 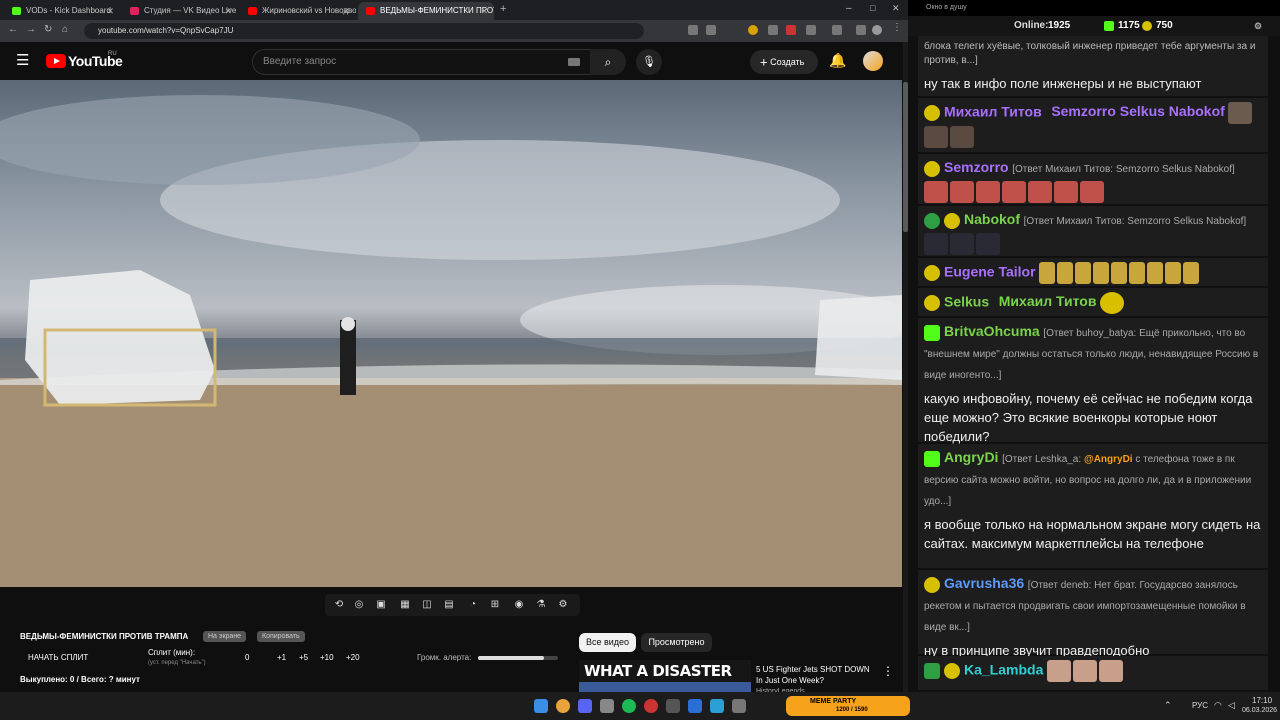 What do you see at coordinates (426, 11) in the screenshot?
I see `browser-tab-active: ВЕДЬМЫ-ФЕМИНИСТКИ ПРОТ ✕` at bounding box center [426, 11].